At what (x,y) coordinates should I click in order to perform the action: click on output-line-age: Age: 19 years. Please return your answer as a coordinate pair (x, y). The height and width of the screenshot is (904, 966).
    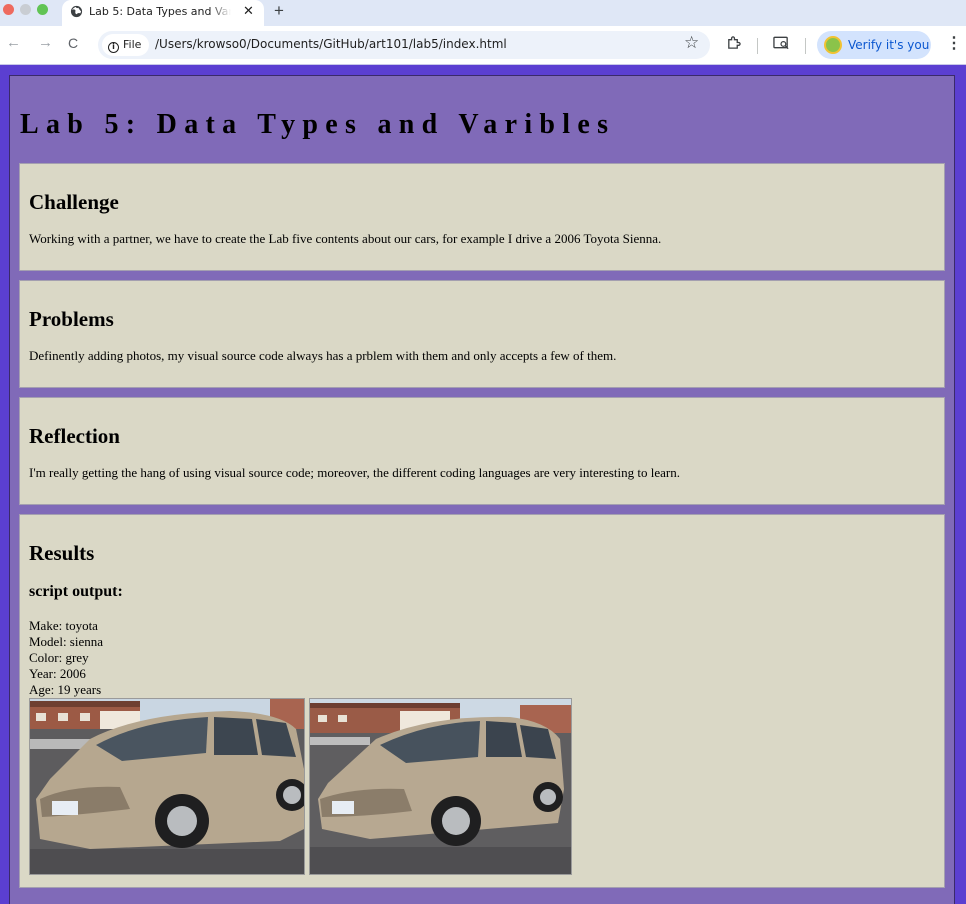
    Looking at the image, I should click on (65, 689).